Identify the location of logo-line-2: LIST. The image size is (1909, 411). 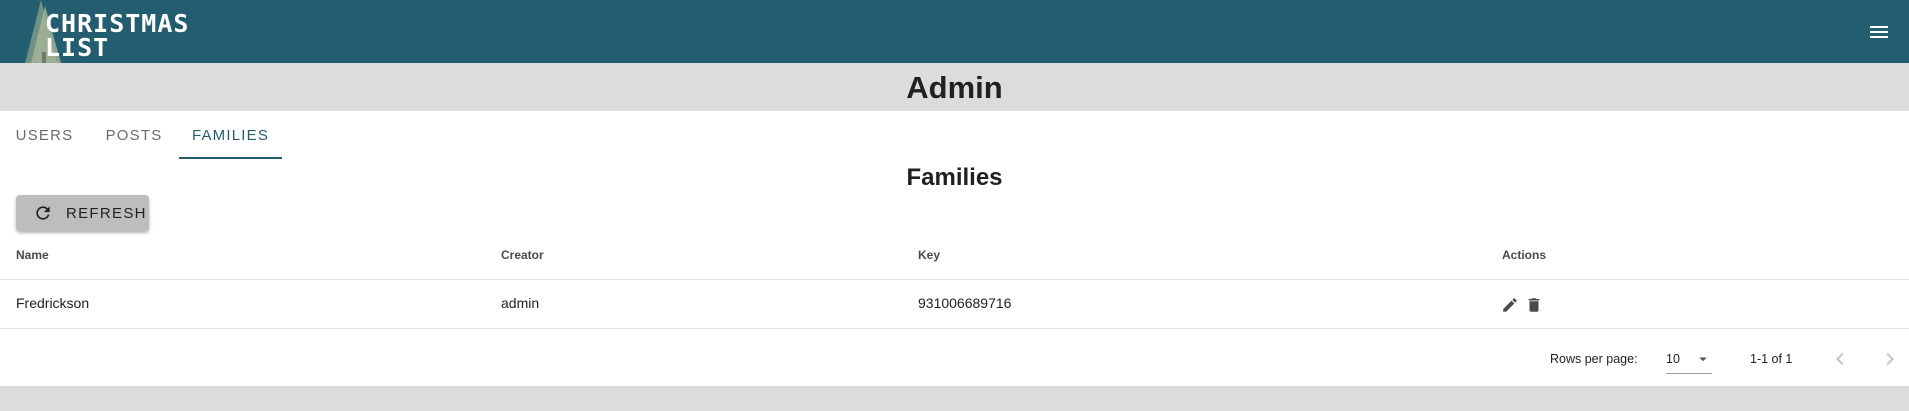
(77, 47).